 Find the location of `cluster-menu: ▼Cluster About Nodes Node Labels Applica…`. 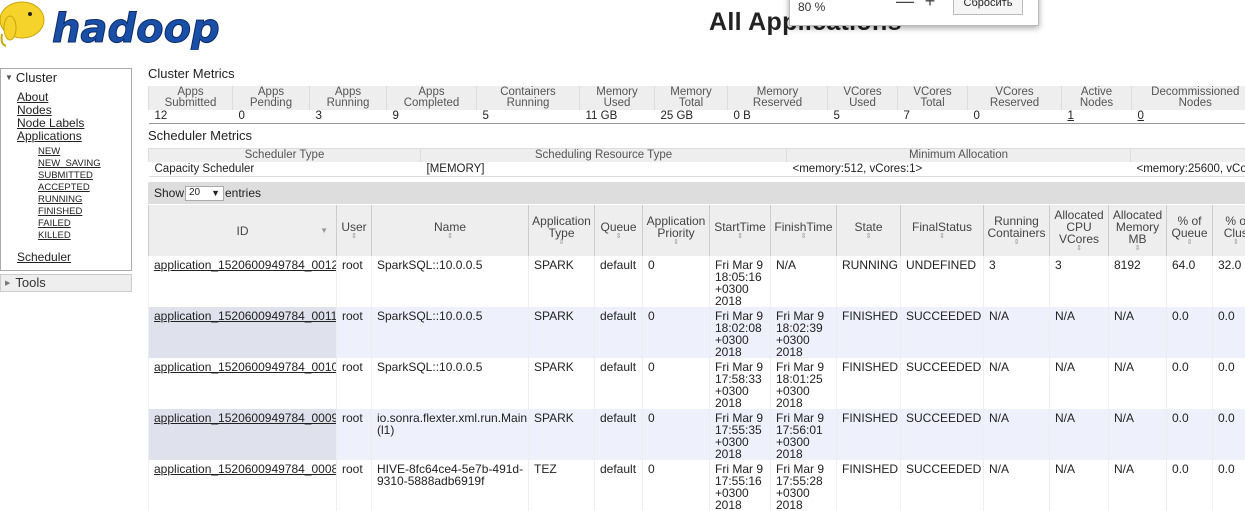

cluster-menu: ▼Cluster About Nodes Node Labels Applica… is located at coordinates (66, 169).